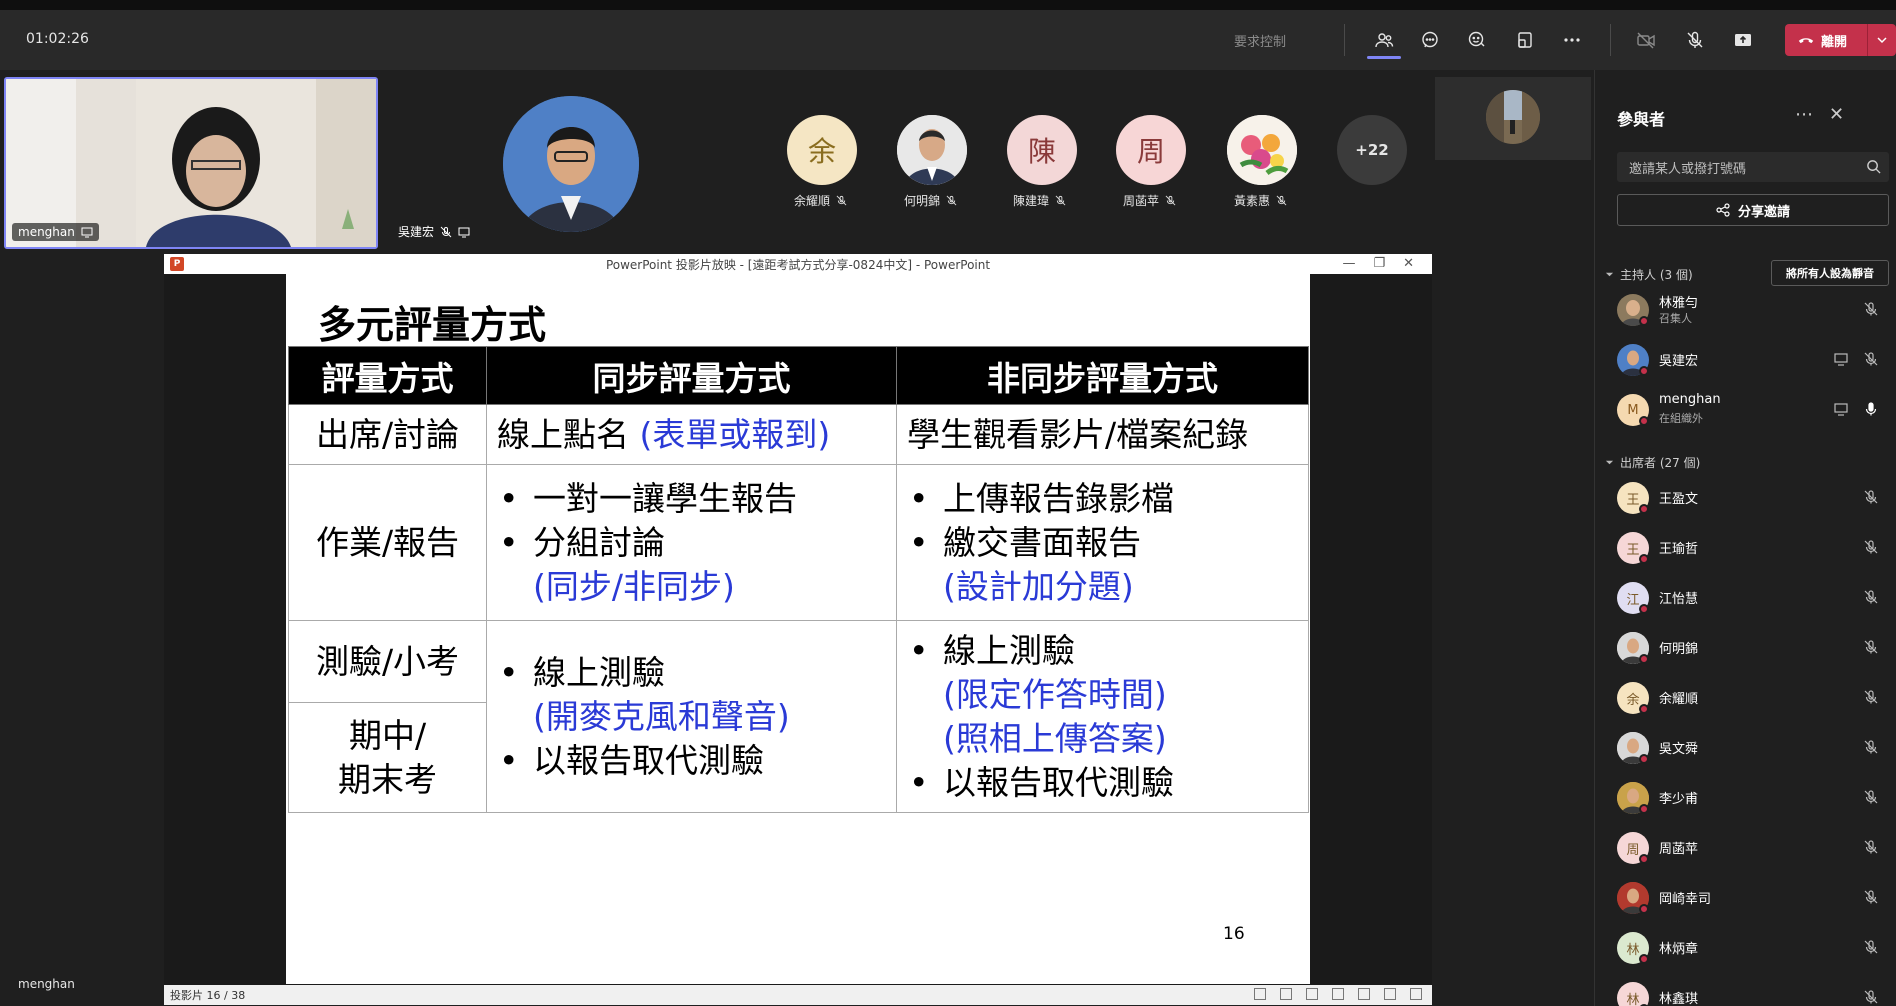  I want to click on table-cell: 線上測驗 (限定作答時間) (照相上傳答案) 以報告取代測驗, so click(1102, 716).